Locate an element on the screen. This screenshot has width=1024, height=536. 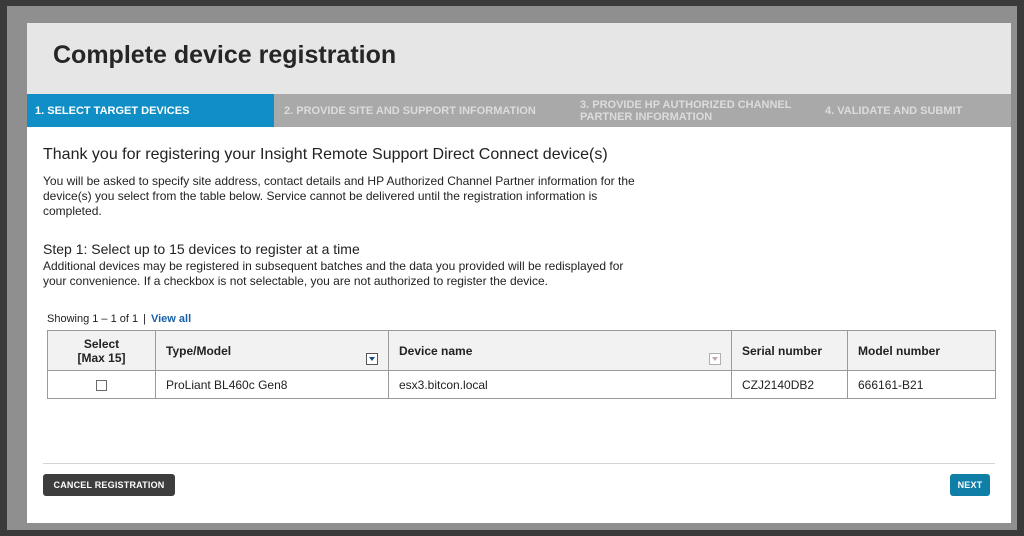
cell-device-name: esx3.bitcon.local is located at coordinates (560, 384).